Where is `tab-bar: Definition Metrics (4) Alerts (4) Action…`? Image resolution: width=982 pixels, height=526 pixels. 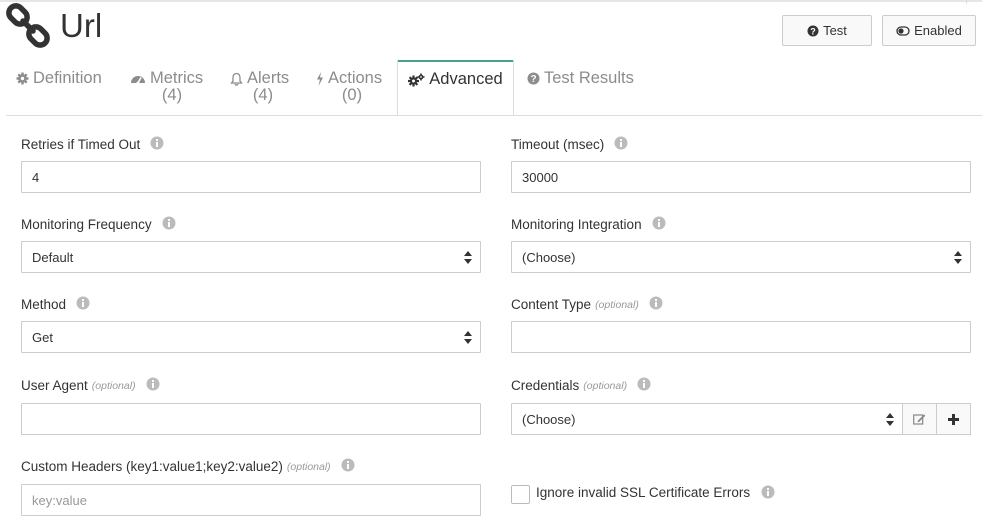 tab-bar: Definition Metrics (4) Alerts (4) Action… is located at coordinates (491, 88).